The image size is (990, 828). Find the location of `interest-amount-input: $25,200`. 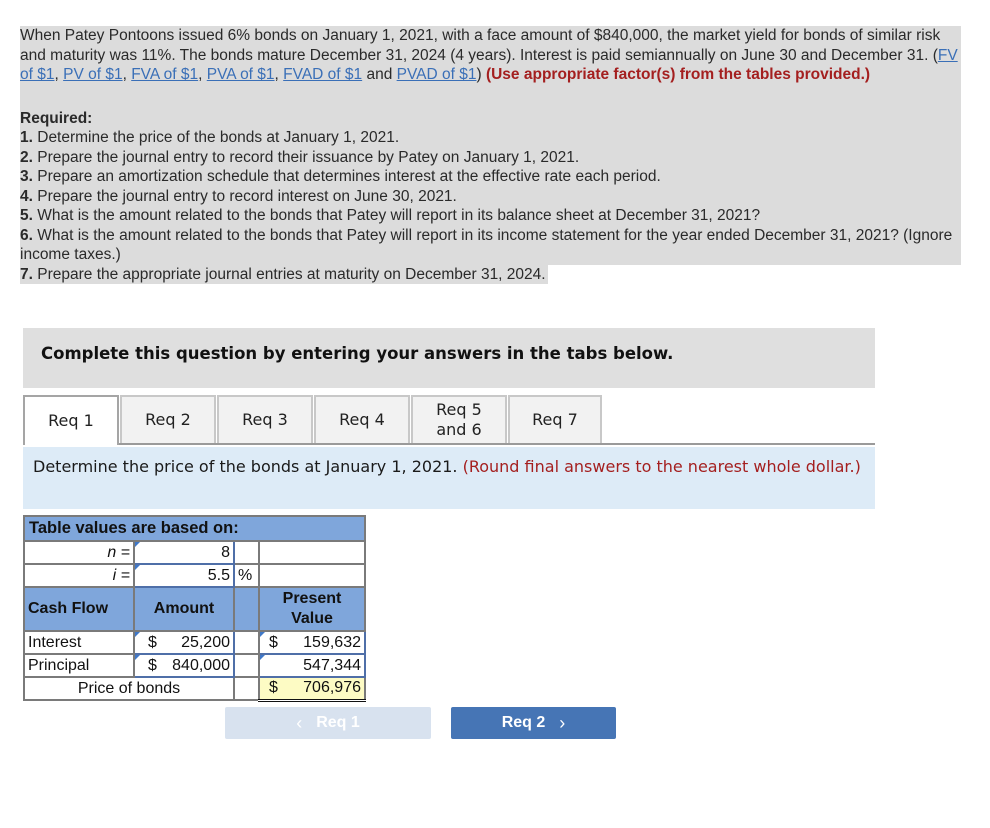

interest-amount-input: $25,200 is located at coordinates (184, 642).